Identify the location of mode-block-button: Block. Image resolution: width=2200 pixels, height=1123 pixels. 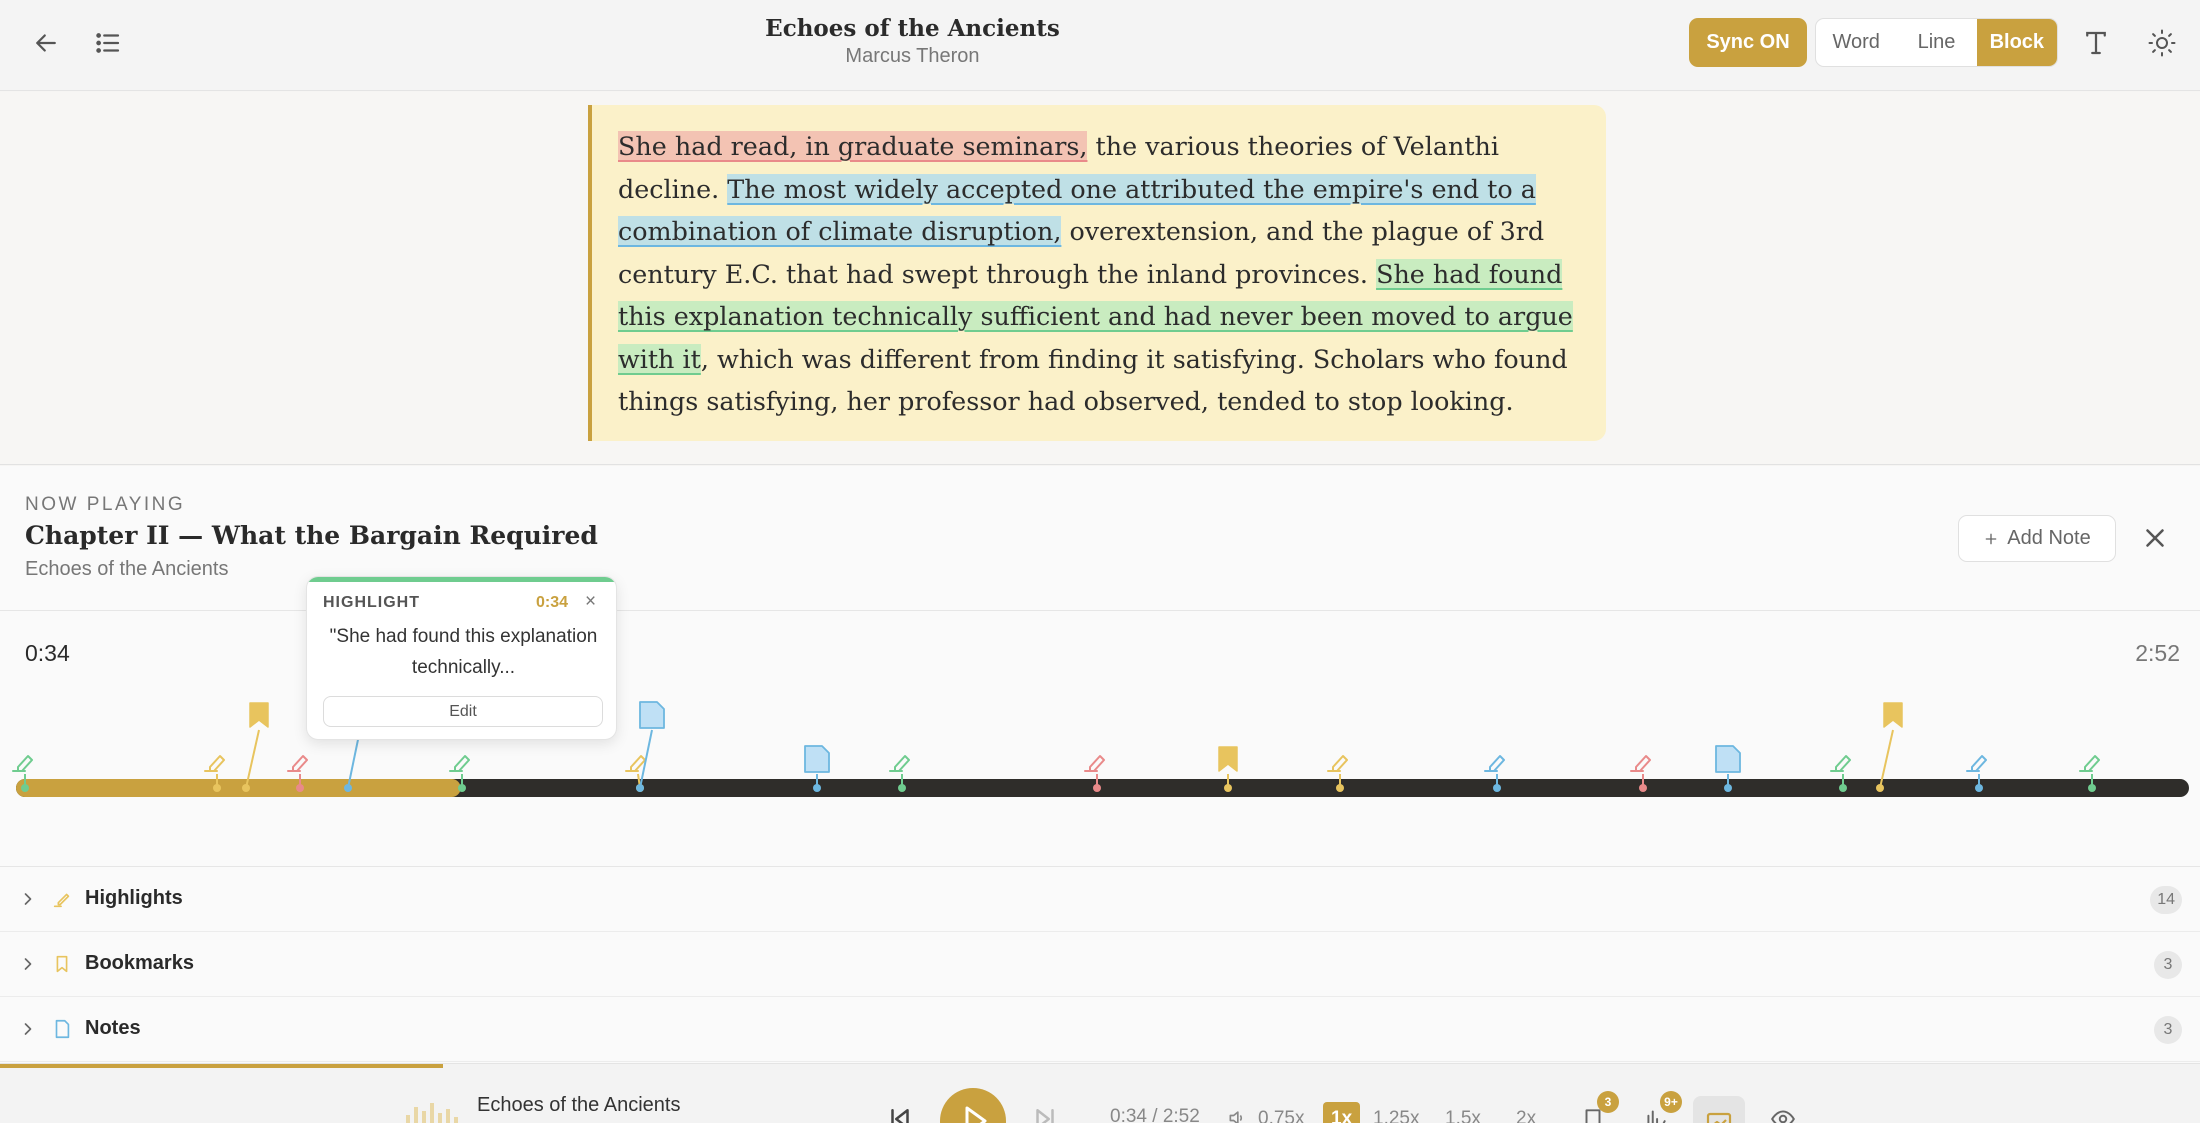
(2016, 42).